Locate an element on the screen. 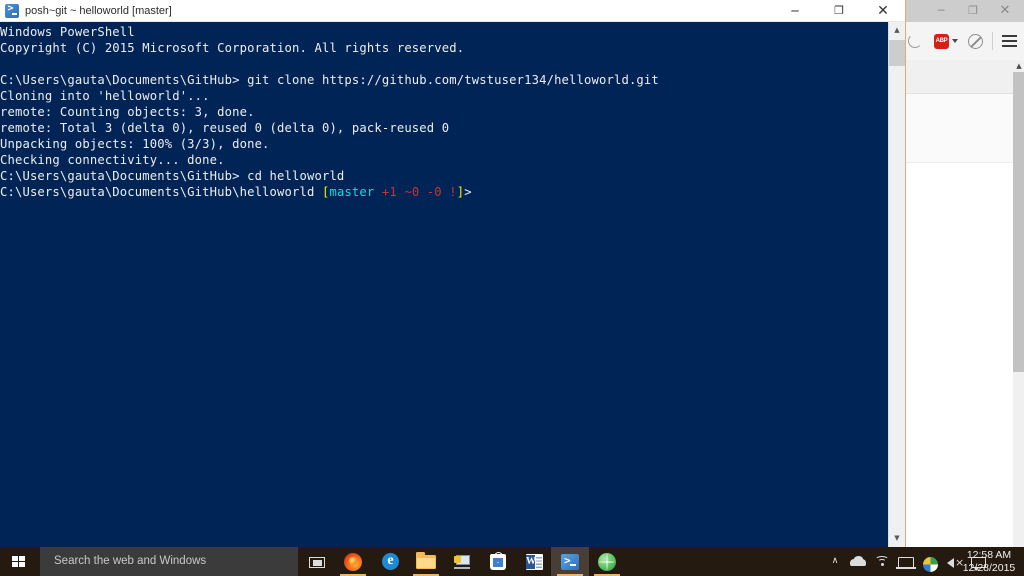  browser-content-area: ▲ is located at coordinates (965, 303).